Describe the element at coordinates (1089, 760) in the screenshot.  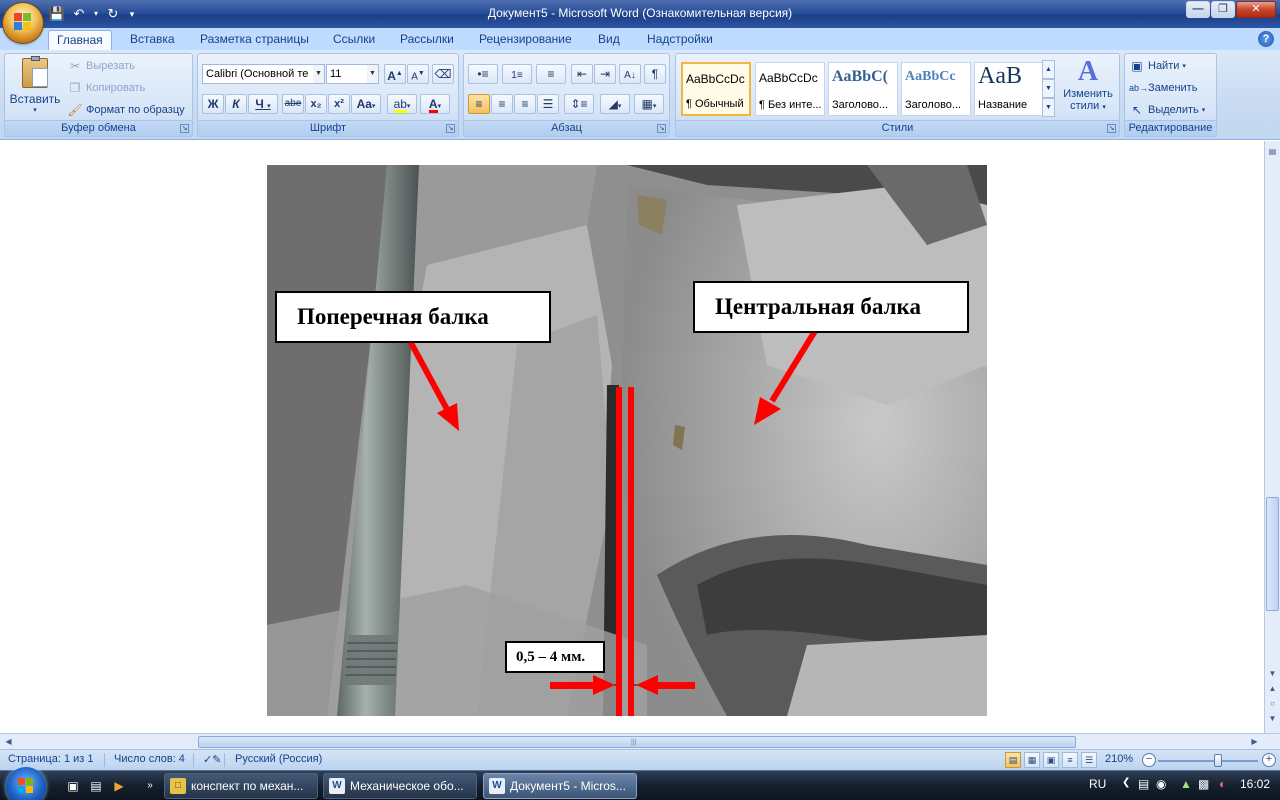
I see `draft-view-icon: ☰` at that location.